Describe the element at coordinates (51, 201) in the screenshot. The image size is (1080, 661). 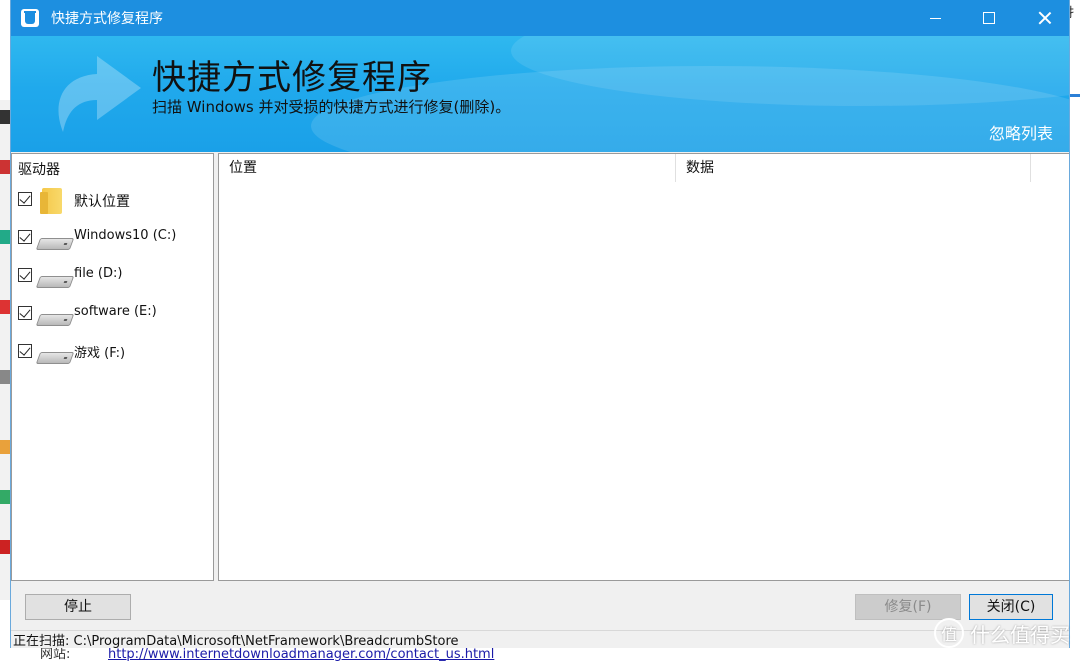
I see `folder-icon` at that location.